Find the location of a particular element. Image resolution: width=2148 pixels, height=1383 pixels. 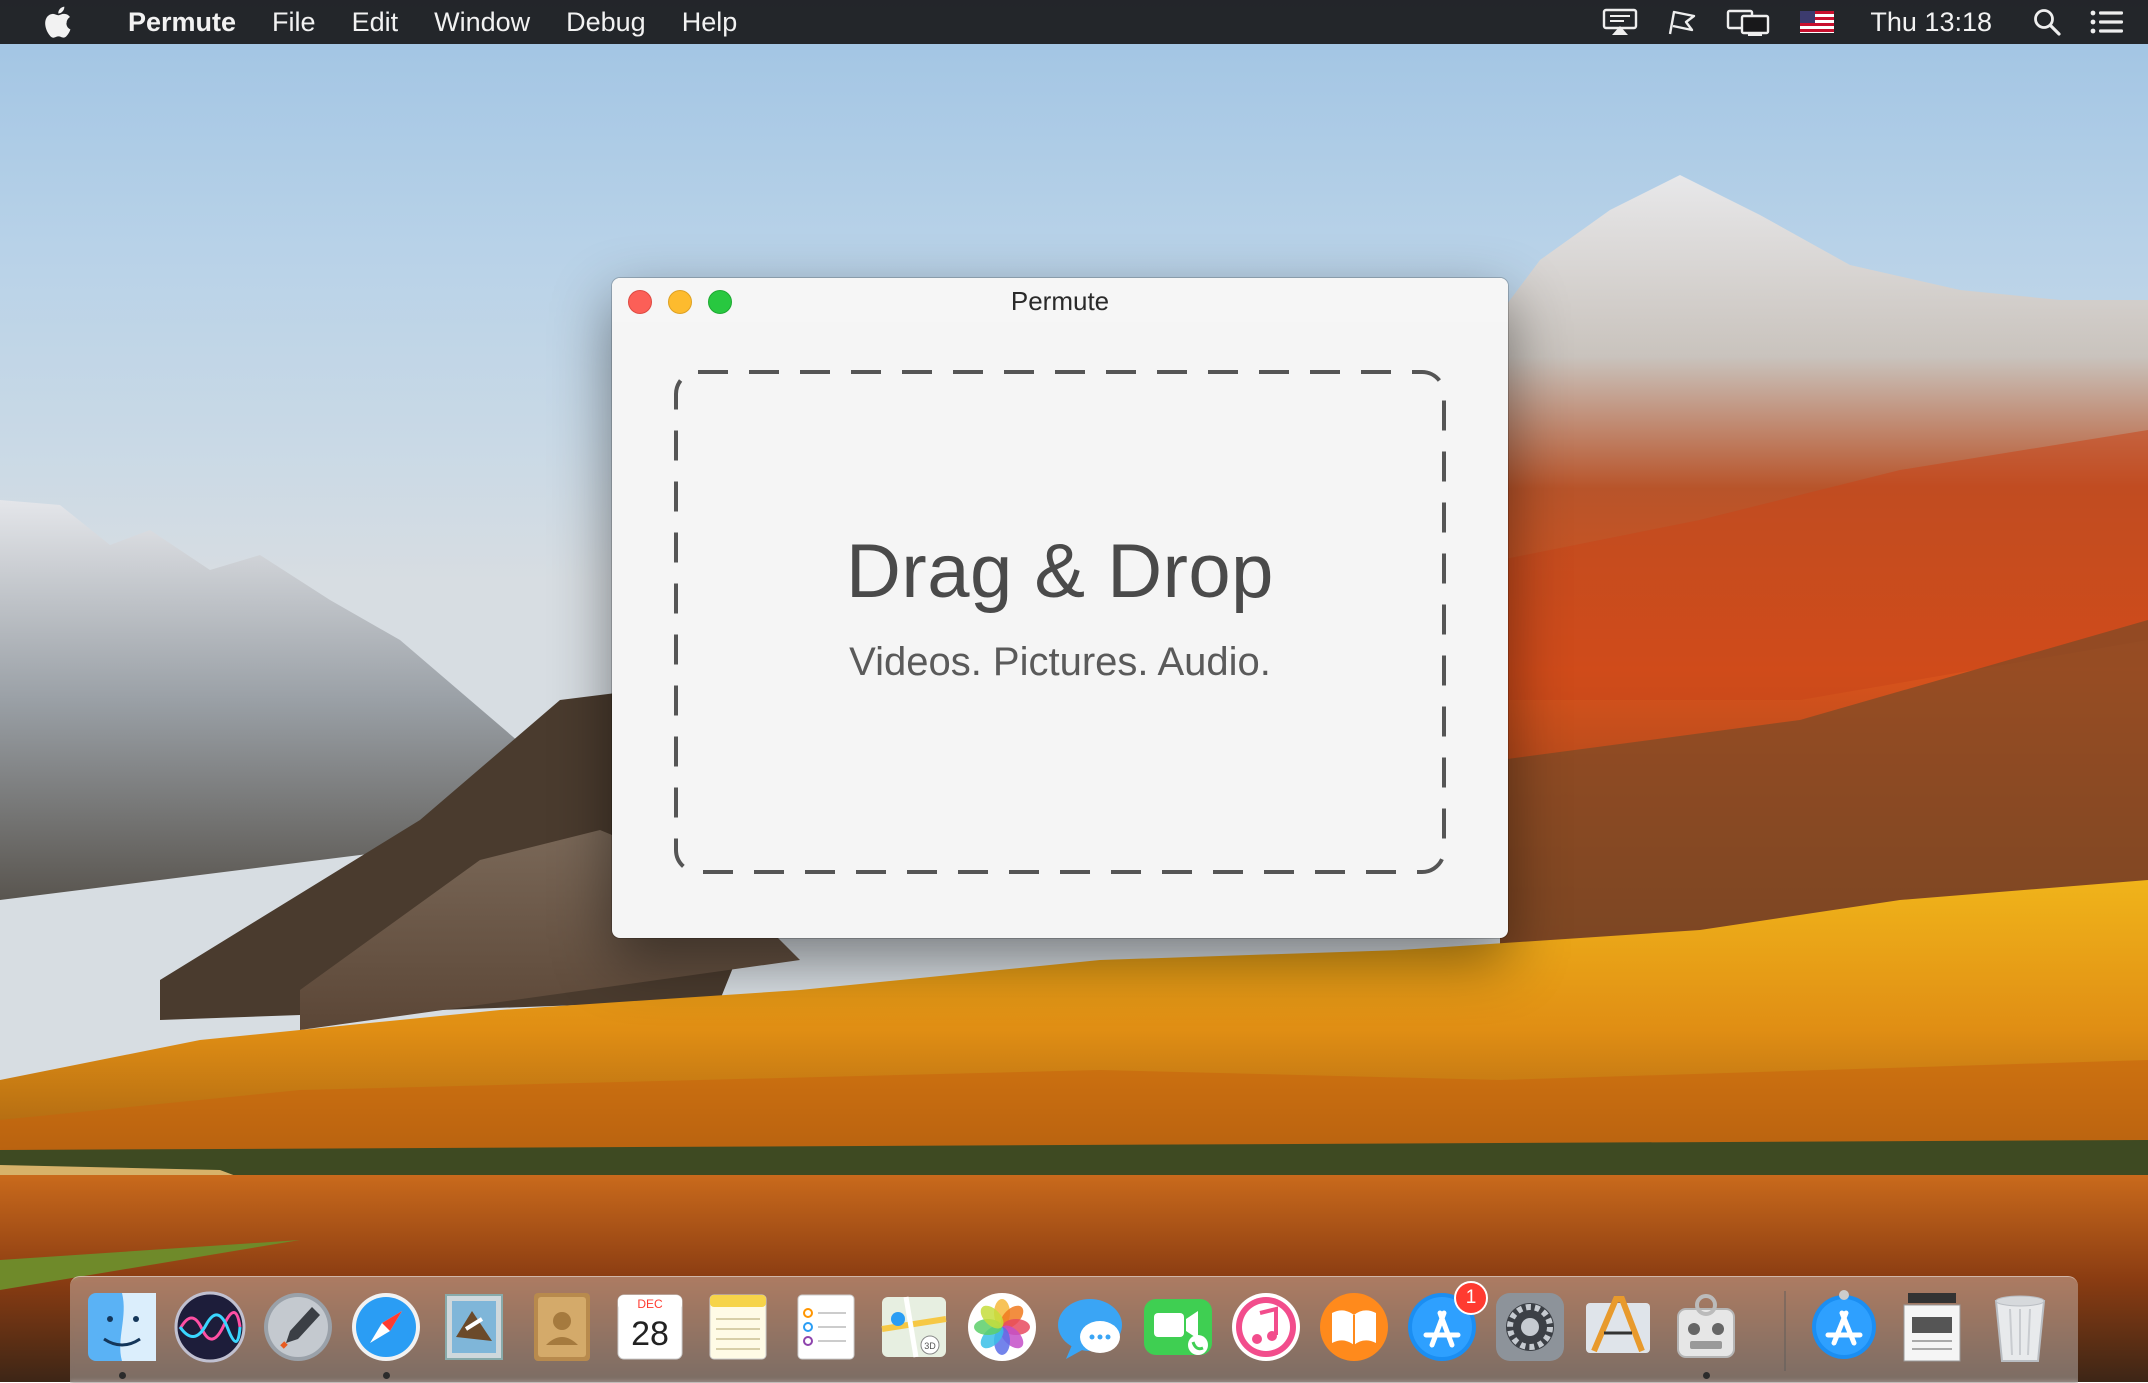

siri-icon is located at coordinates (210, 1327).